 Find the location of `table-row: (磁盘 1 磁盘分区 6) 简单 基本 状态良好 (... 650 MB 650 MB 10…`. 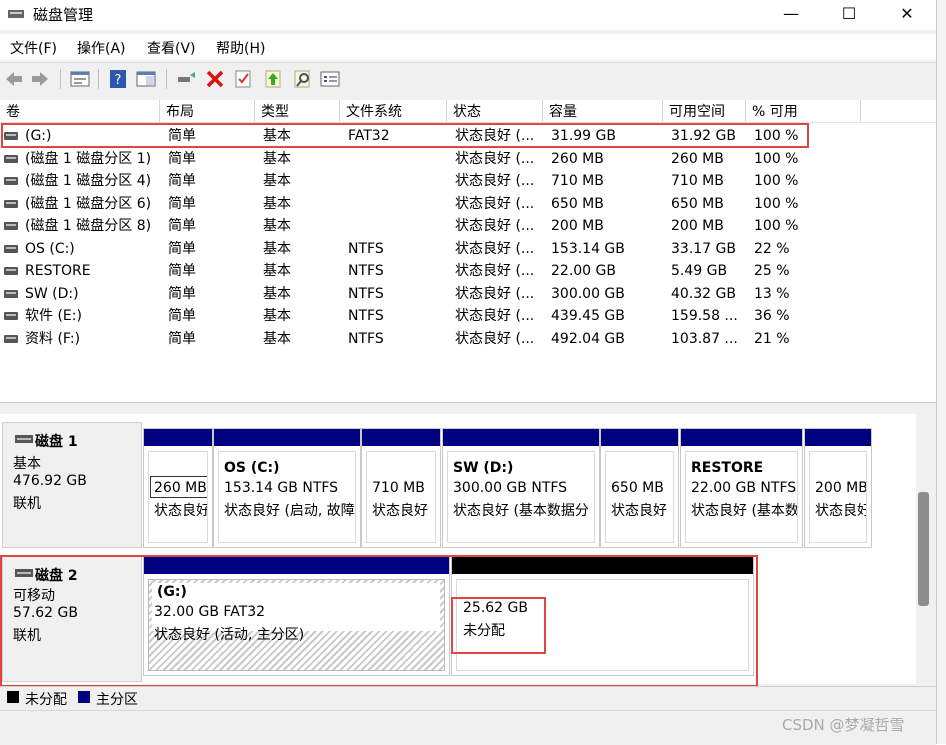

table-row: (磁盘 1 磁盘分区 6) 简单 基本 状态良好 (... 650 MB 650 MB 10… is located at coordinates (468, 204).